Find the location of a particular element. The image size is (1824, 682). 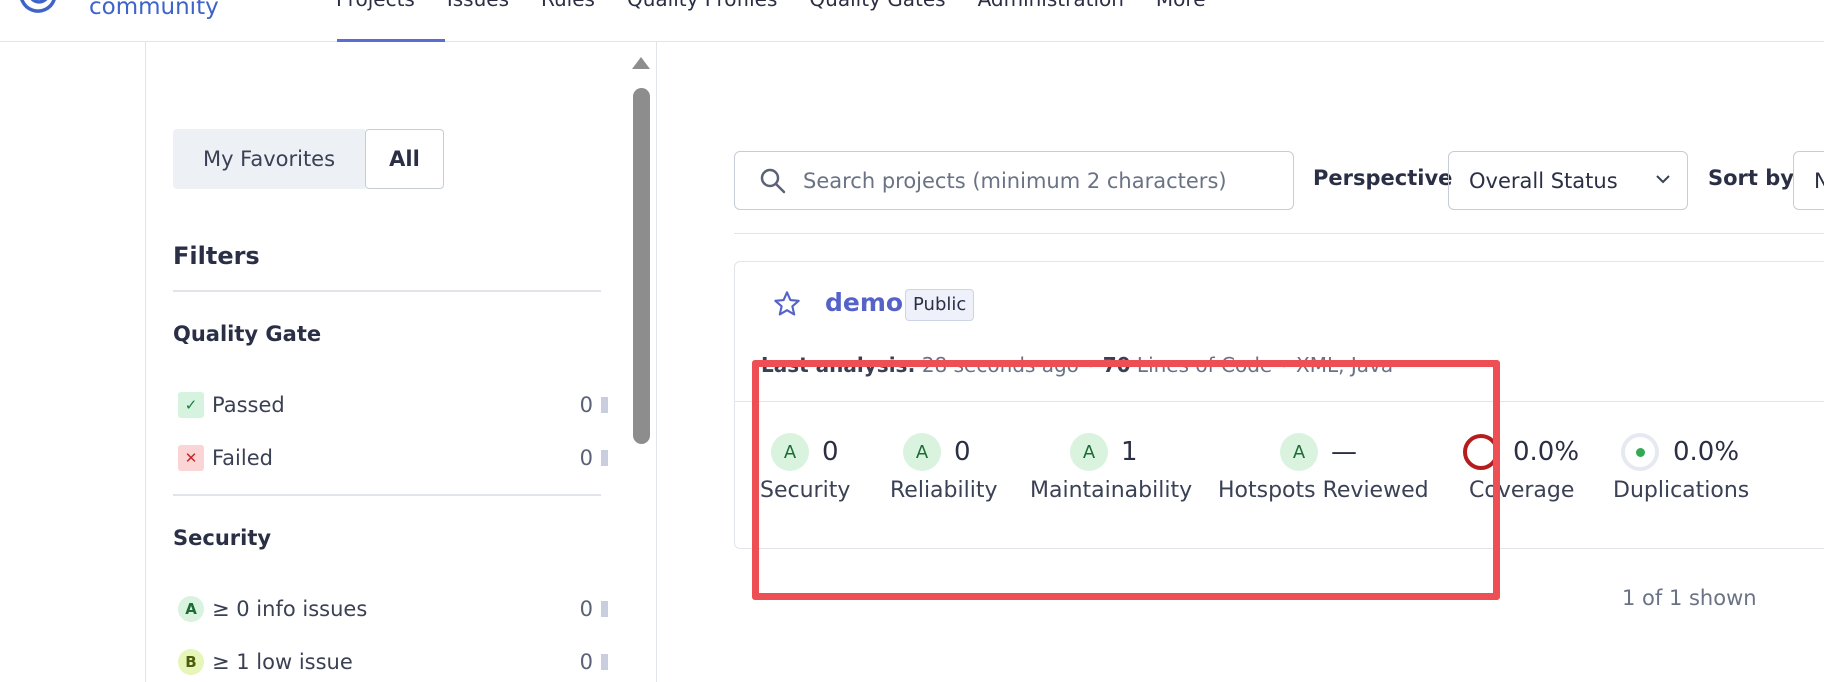

perspective-label: Perspective is located at coordinates (1383, 178).